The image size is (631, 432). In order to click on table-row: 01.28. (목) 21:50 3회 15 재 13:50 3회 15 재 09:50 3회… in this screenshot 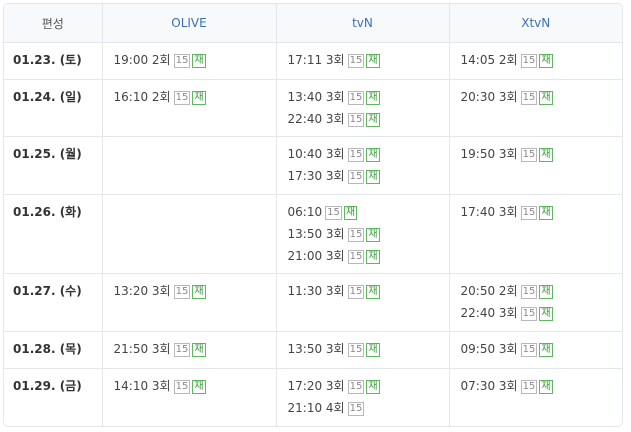, I will do `click(313, 350)`.